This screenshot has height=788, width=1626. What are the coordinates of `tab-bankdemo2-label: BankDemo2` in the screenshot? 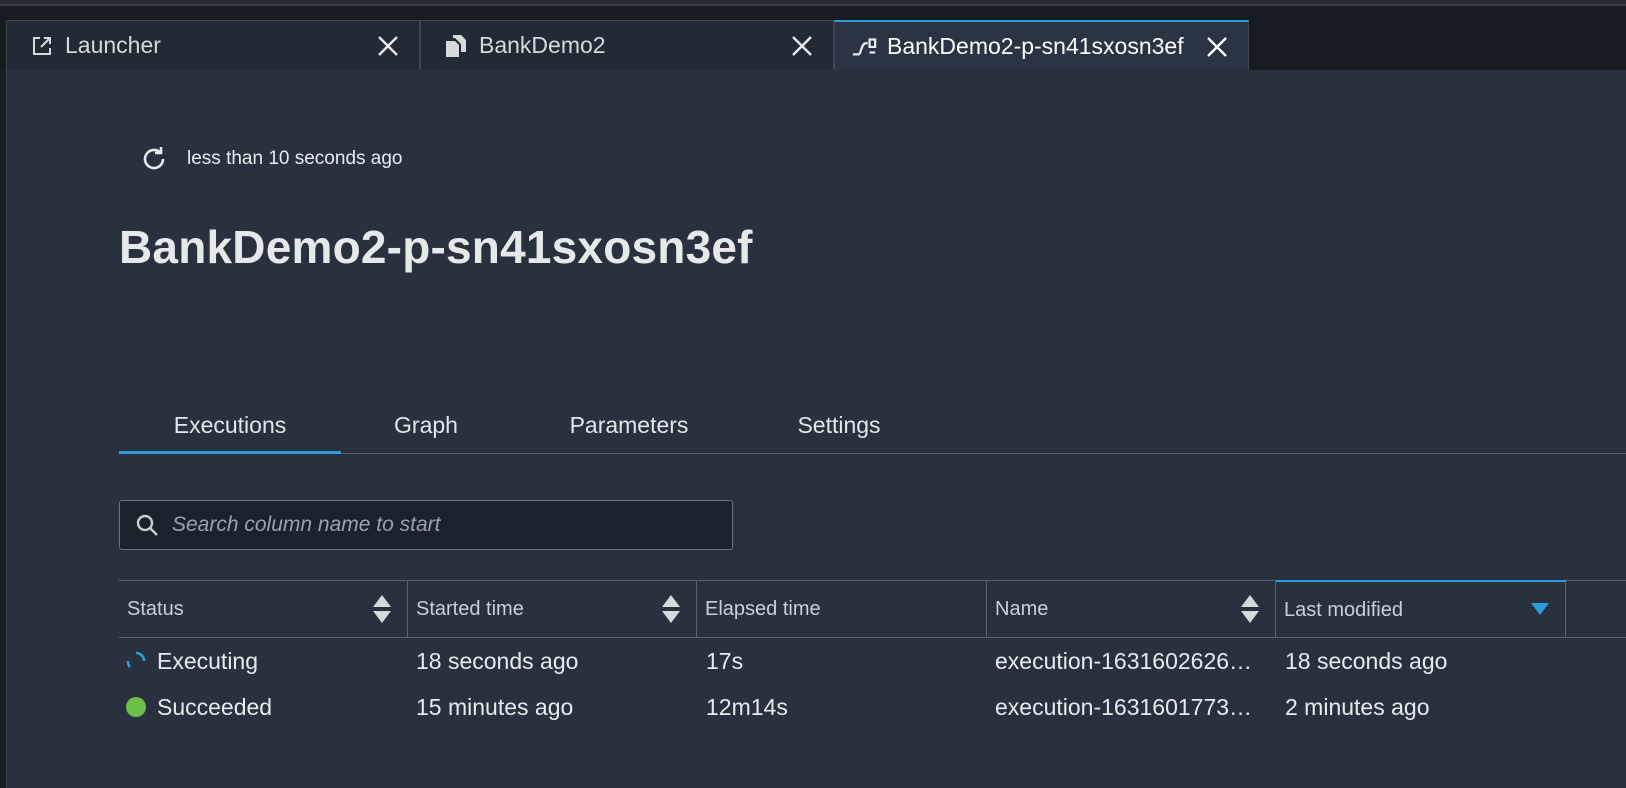 It's located at (542, 45).